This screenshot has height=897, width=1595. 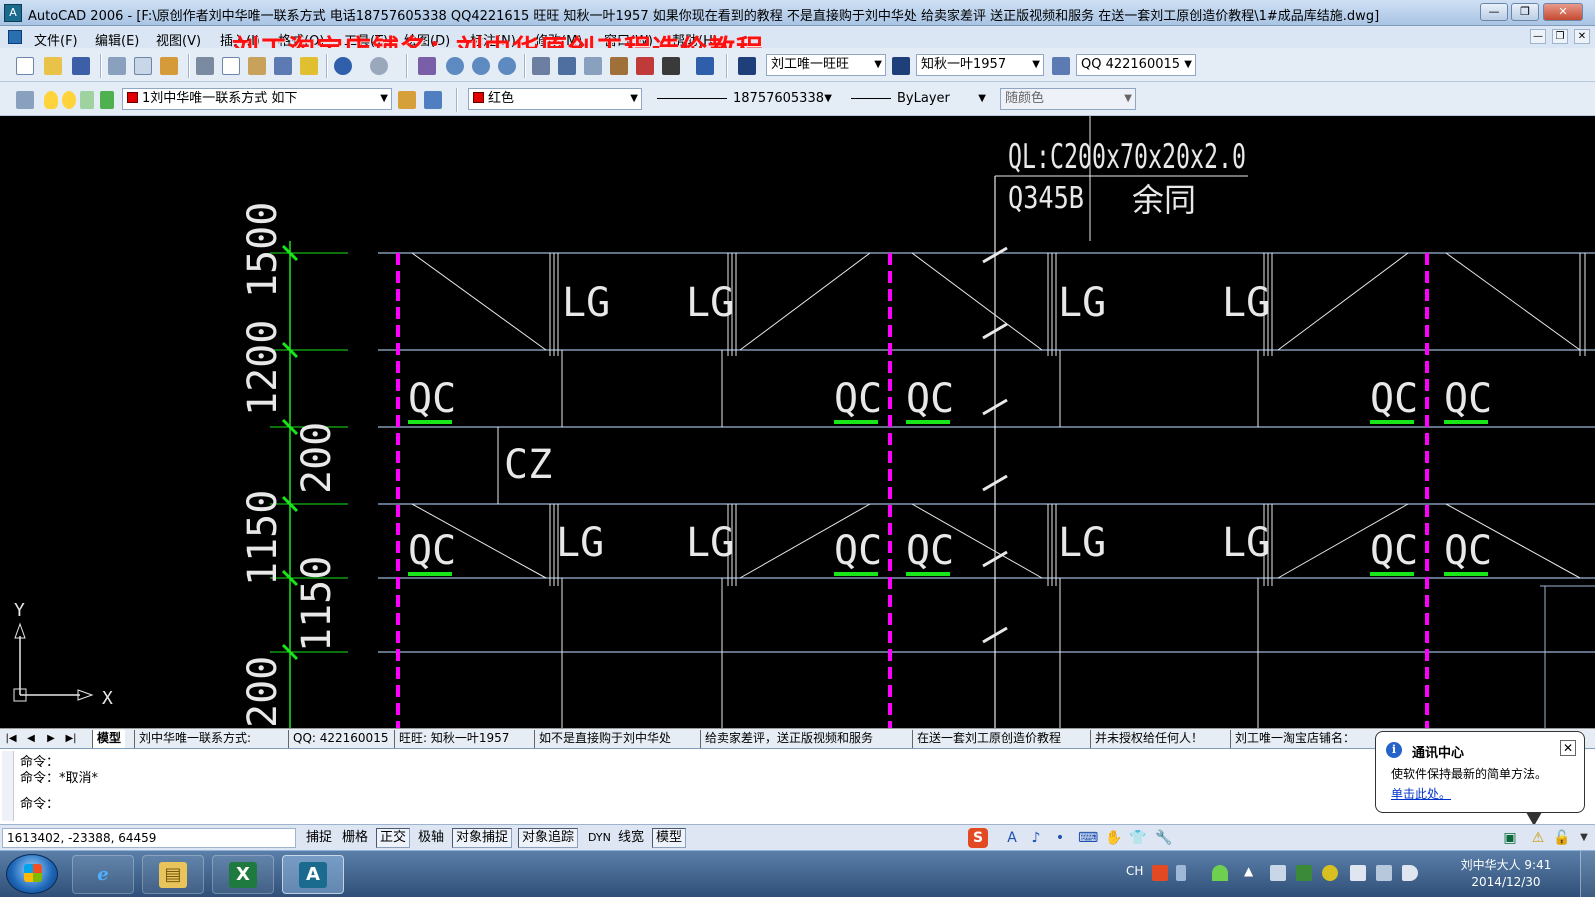 I want to click on signal-tray-icon, so click(x=1384, y=873).